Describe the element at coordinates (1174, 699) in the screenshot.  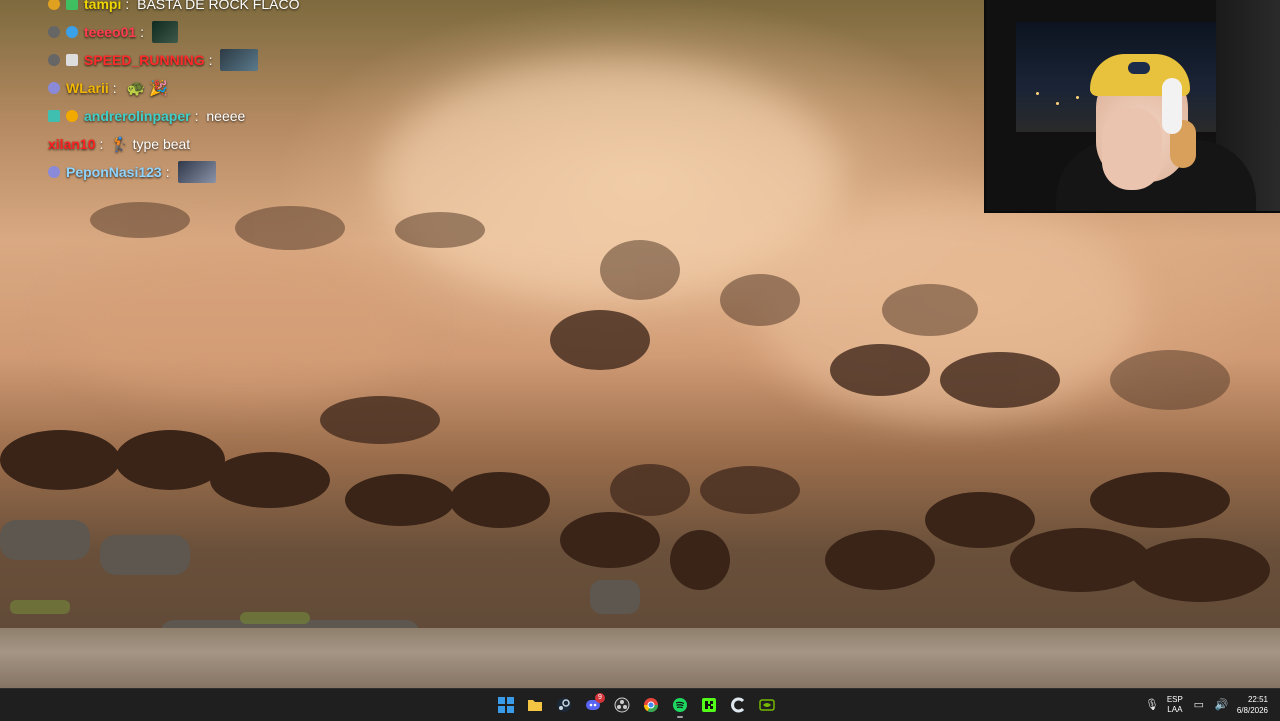
I see `language-code: ESP` at that location.